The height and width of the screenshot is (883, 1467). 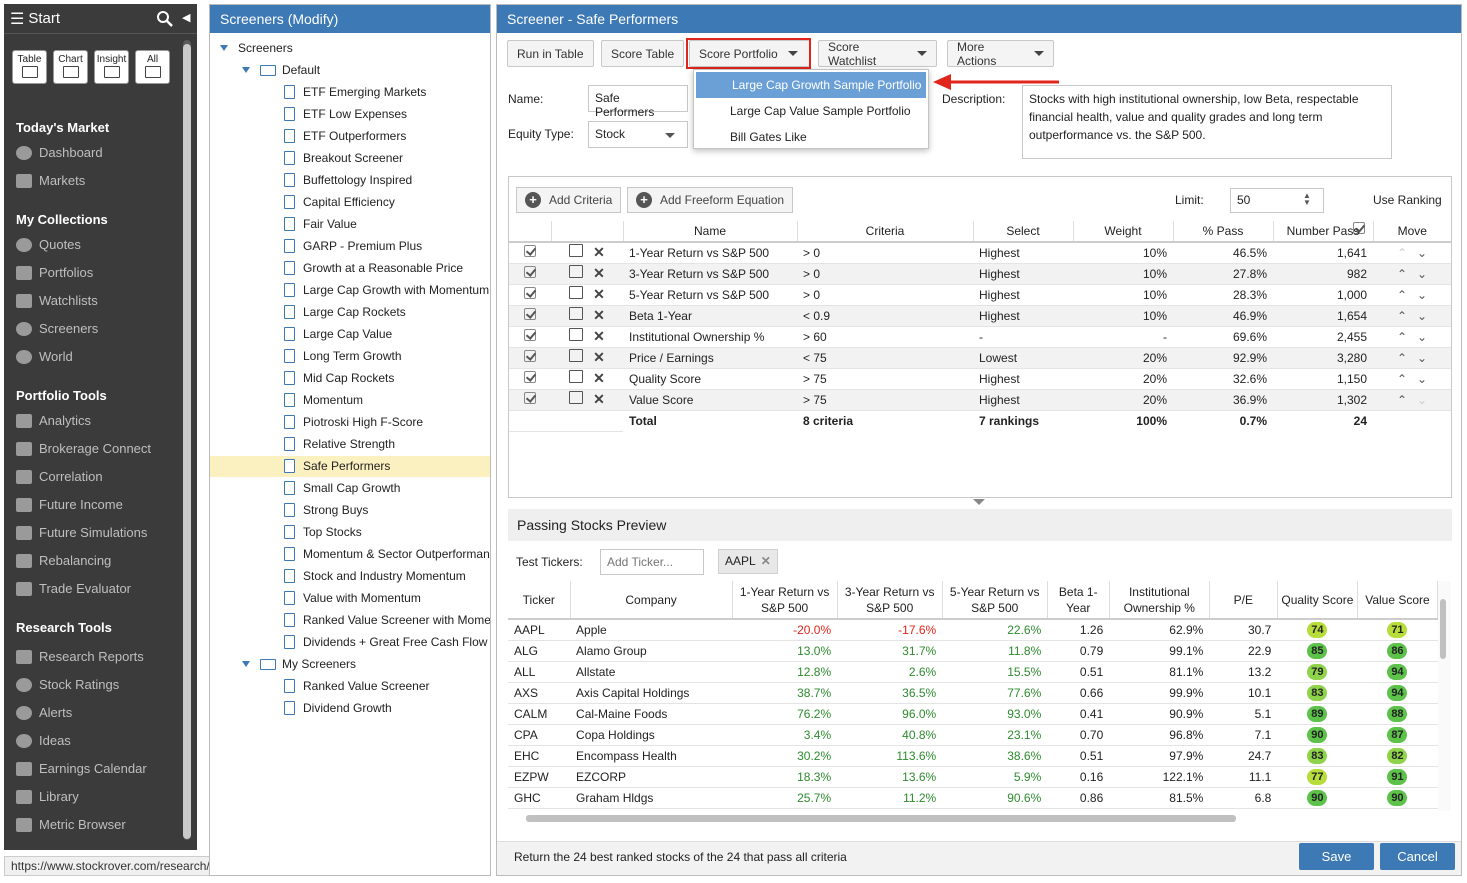 I want to click on menu-icon: ☰, so click(x=17, y=19).